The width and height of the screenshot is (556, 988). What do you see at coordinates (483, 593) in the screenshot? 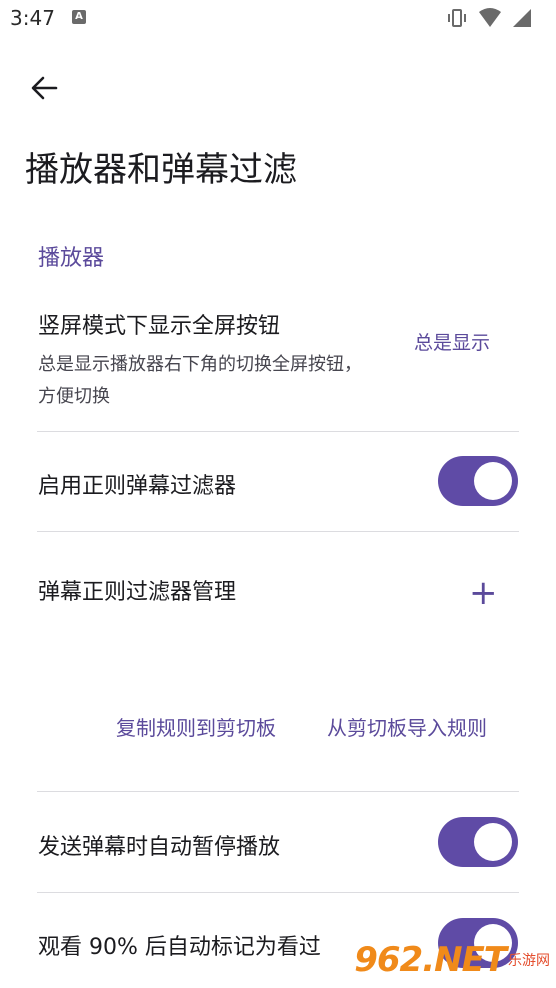
I see `add-filter-button: +` at bounding box center [483, 593].